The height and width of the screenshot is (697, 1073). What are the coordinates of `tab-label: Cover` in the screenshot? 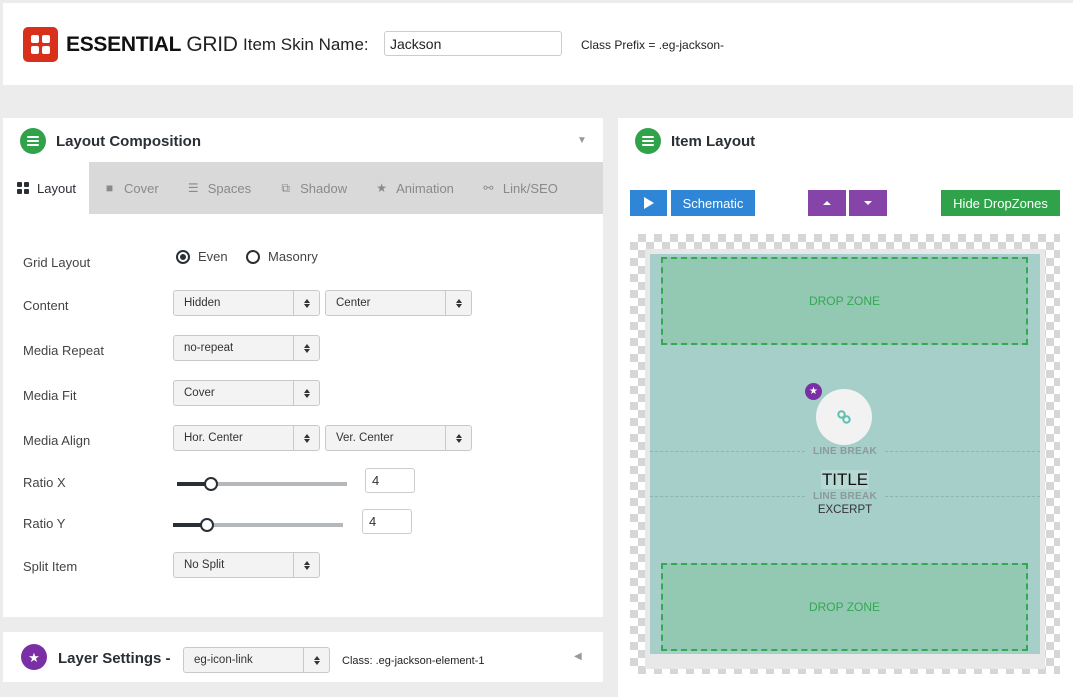 It's located at (141, 188).